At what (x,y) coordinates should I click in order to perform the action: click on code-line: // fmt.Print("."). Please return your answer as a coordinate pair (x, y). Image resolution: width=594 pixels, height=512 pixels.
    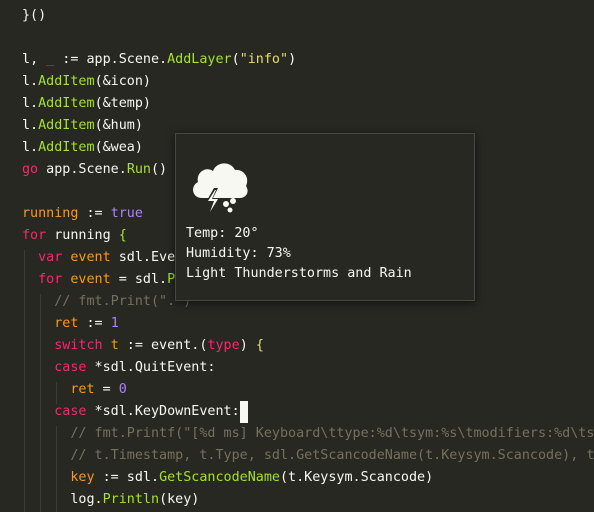
    Looking at the image, I should click on (106, 302).